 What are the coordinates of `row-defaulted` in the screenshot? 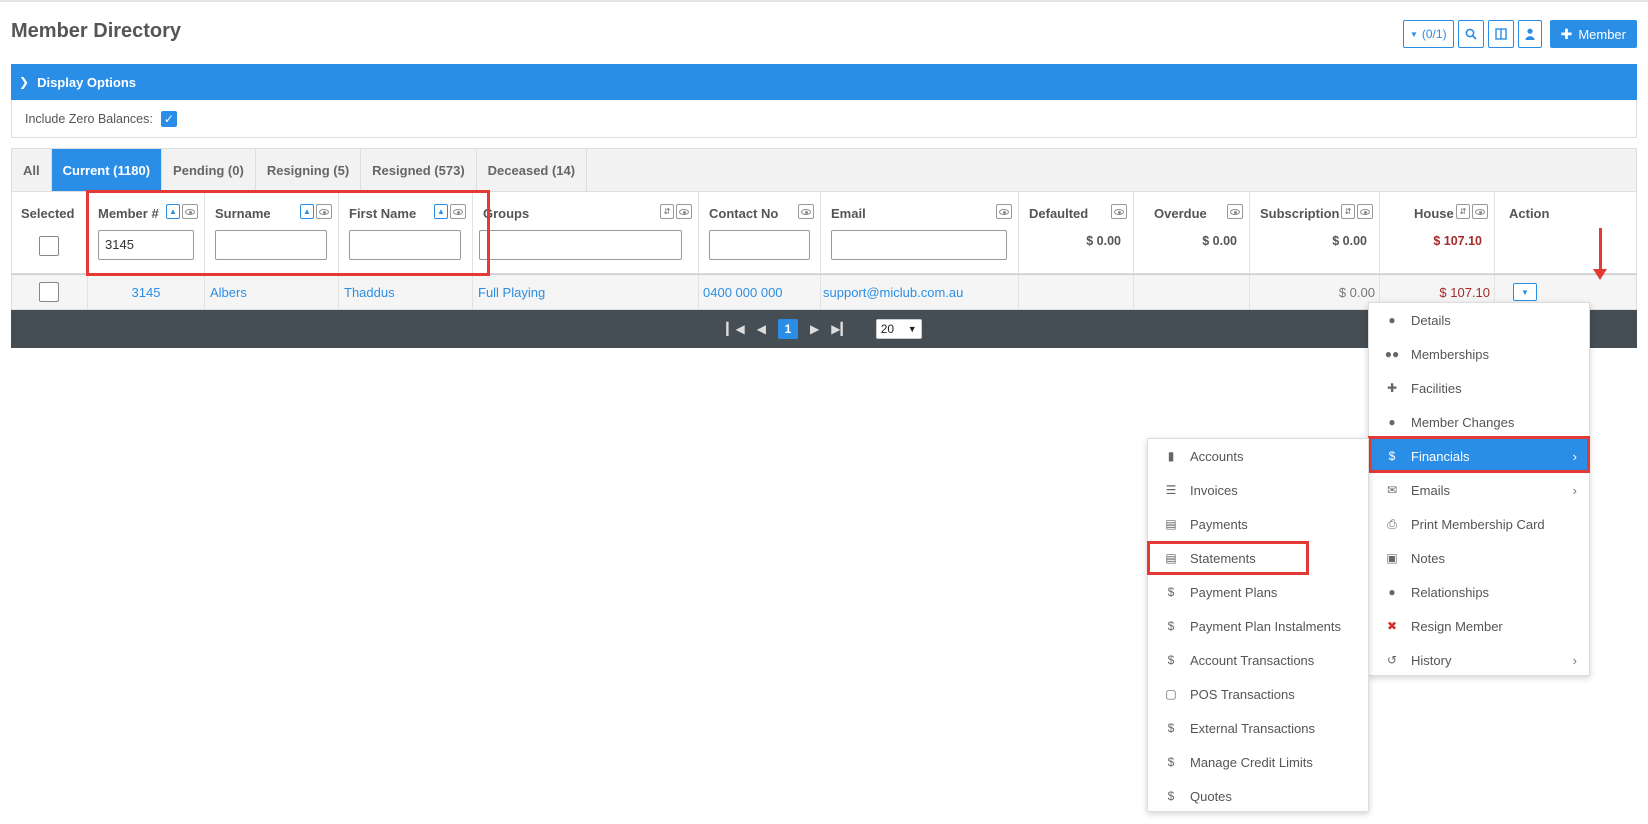 It's located at (1076, 292).